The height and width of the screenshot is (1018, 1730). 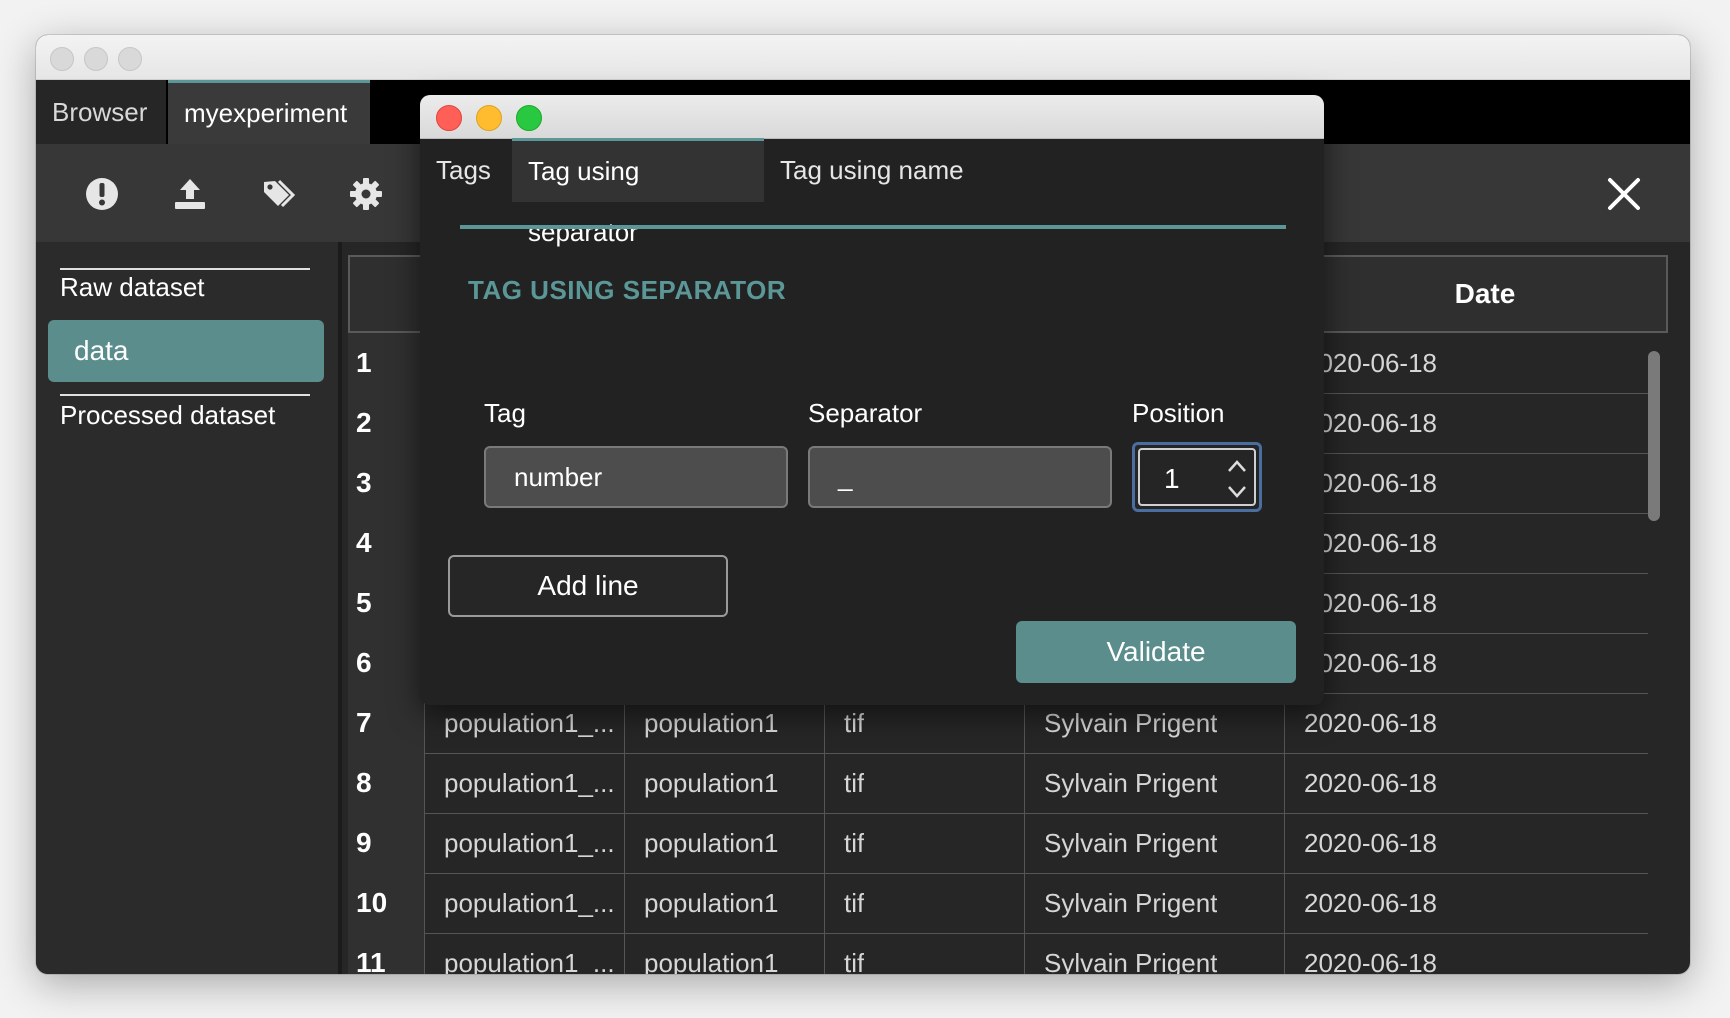 I want to click on add-line-button: Add line, so click(x=588, y=586).